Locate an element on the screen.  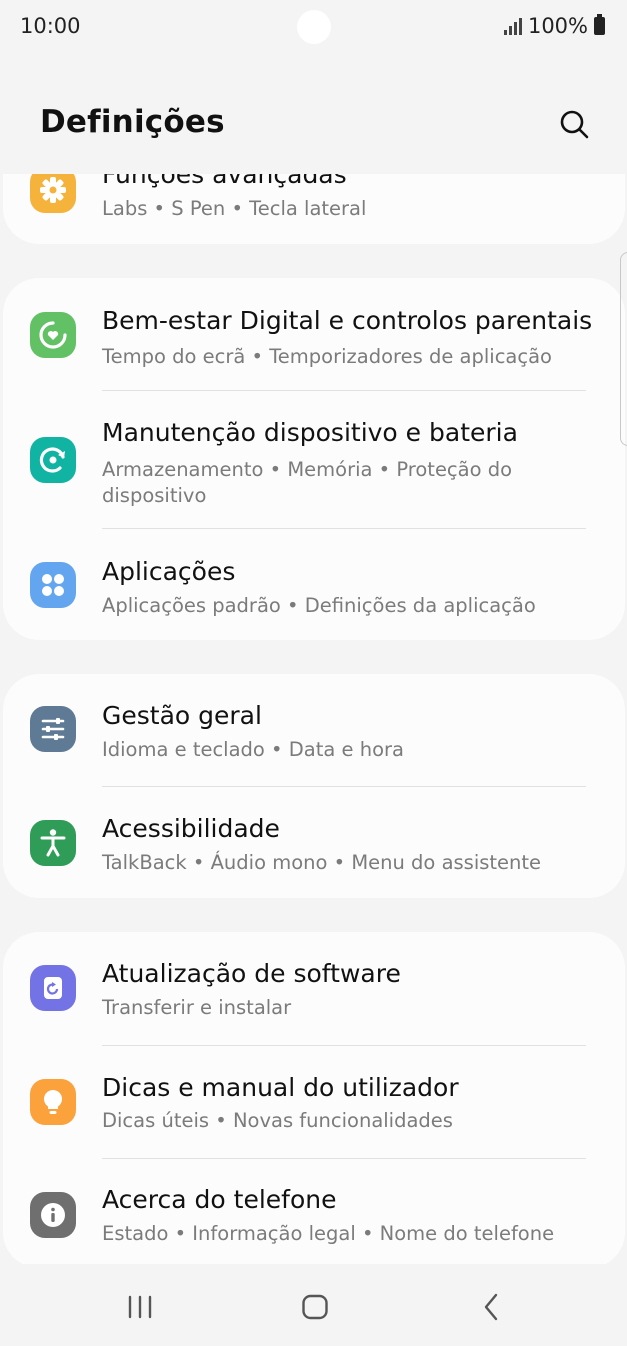
header: Definições is located at coordinates (313, 115).